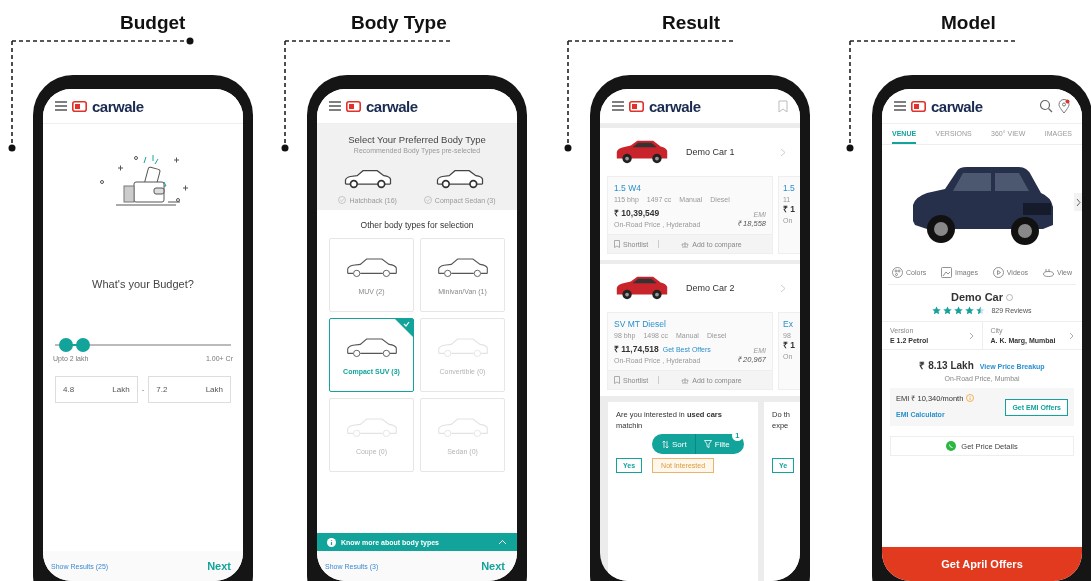 The width and height of the screenshot is (1091, 581). I want to click on car-name: Demo Car, so click(977, 297).